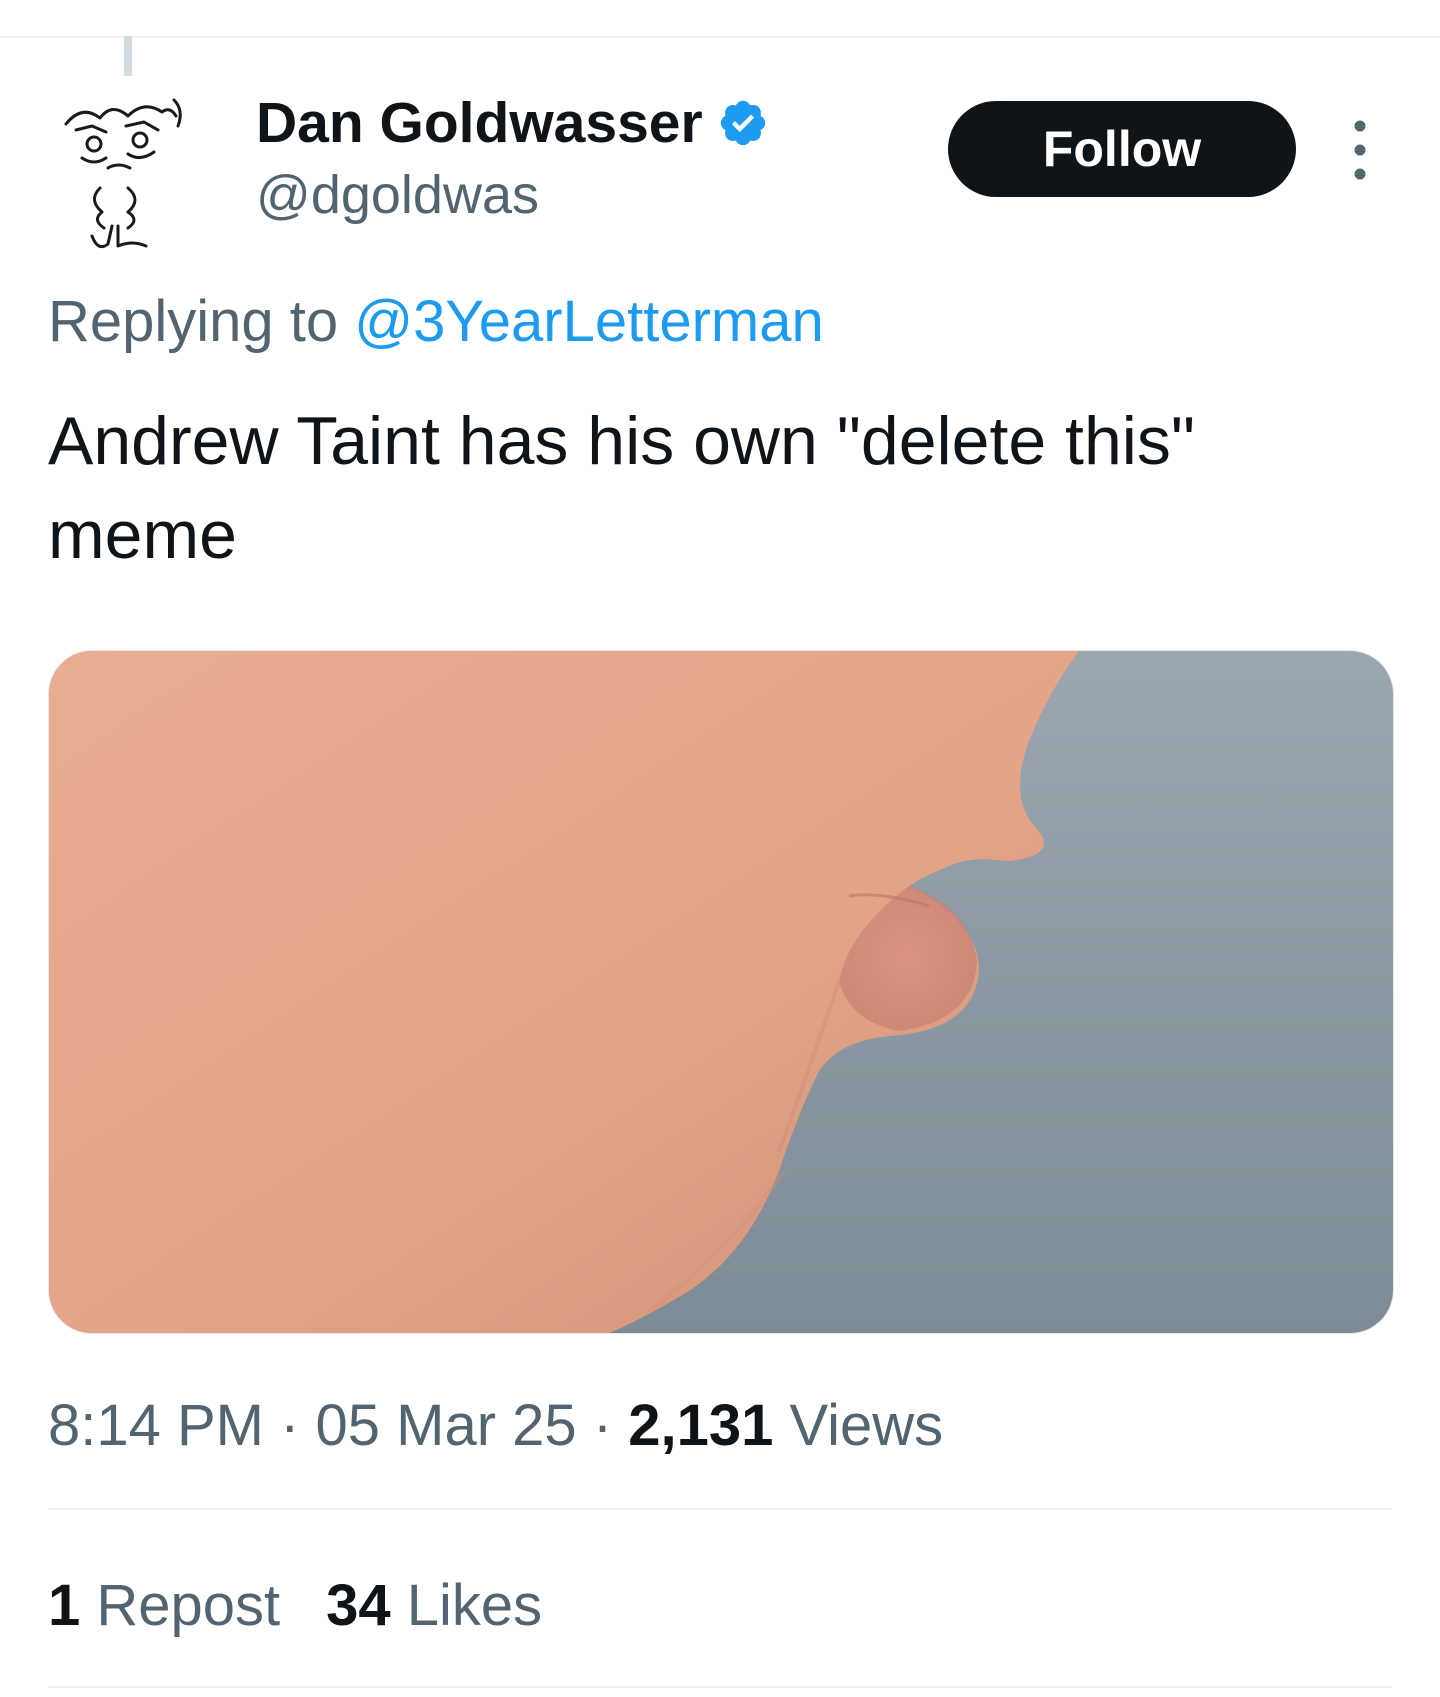 This screenshot has height=1697, width=1440. I want to click on replying-to: Replying to @3YearLetterman, so click(436, 322).